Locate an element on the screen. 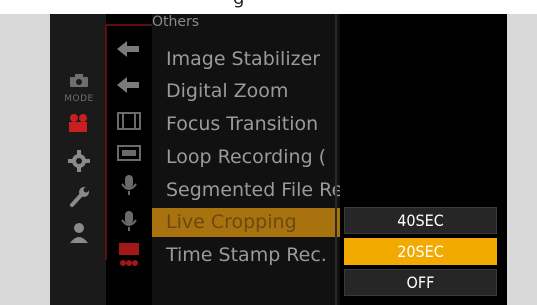 The height and width of the screenshot is (305, 537). gear-icon is located at coordinates (79, 161).